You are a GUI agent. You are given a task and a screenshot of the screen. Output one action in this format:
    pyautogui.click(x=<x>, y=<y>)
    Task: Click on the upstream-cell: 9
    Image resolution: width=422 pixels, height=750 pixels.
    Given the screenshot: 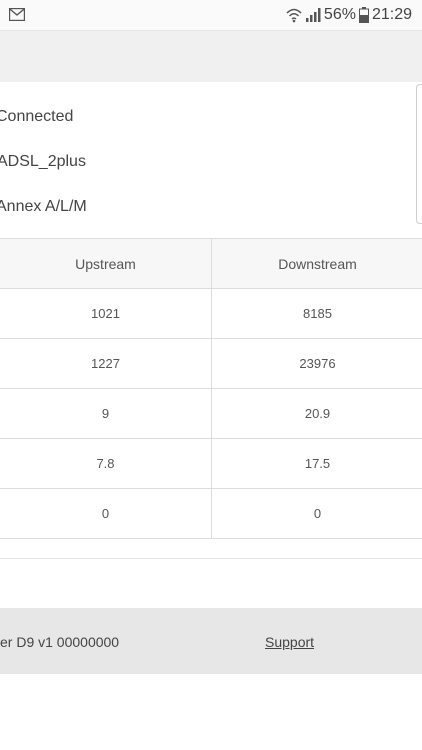 What is the action you would take?
    pyautogui.click(x=106, y=413)
    